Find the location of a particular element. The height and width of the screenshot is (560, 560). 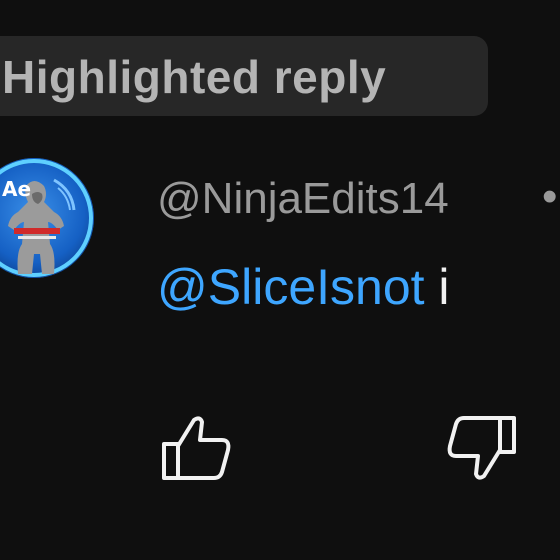

like-button is located at coordinates (196, 448).